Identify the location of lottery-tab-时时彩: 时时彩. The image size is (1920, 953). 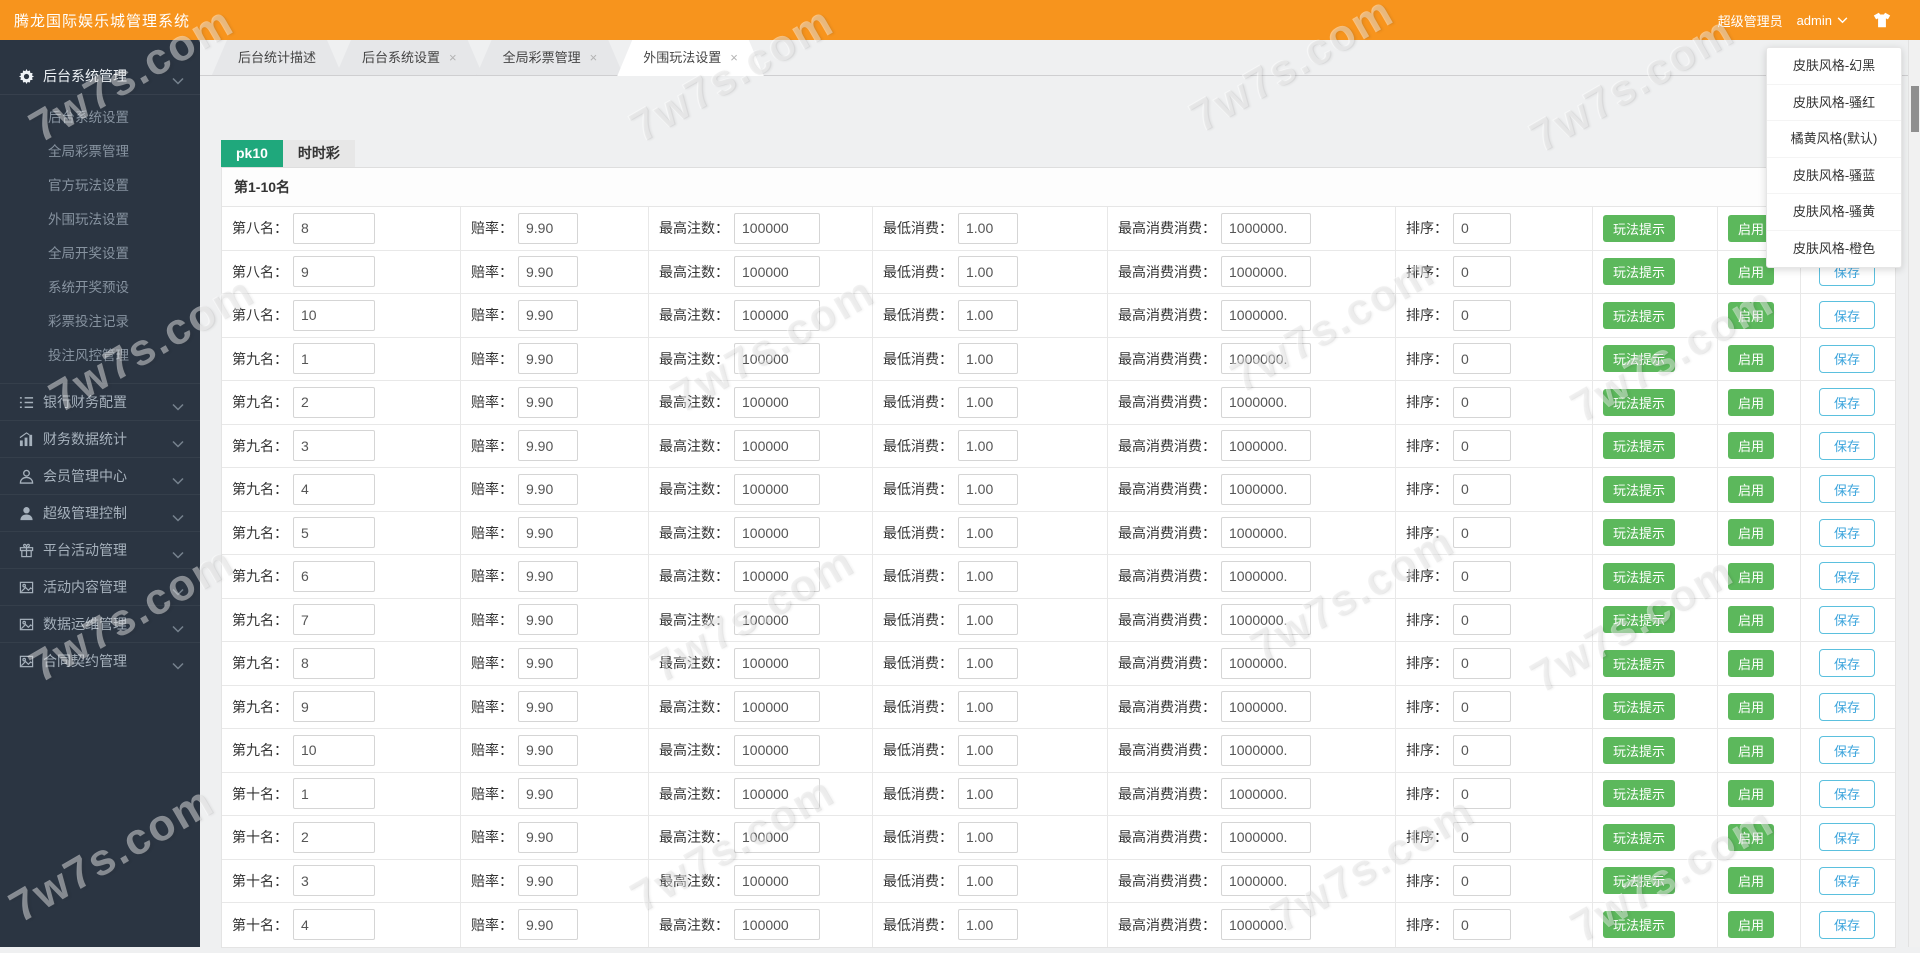
(318, 153).